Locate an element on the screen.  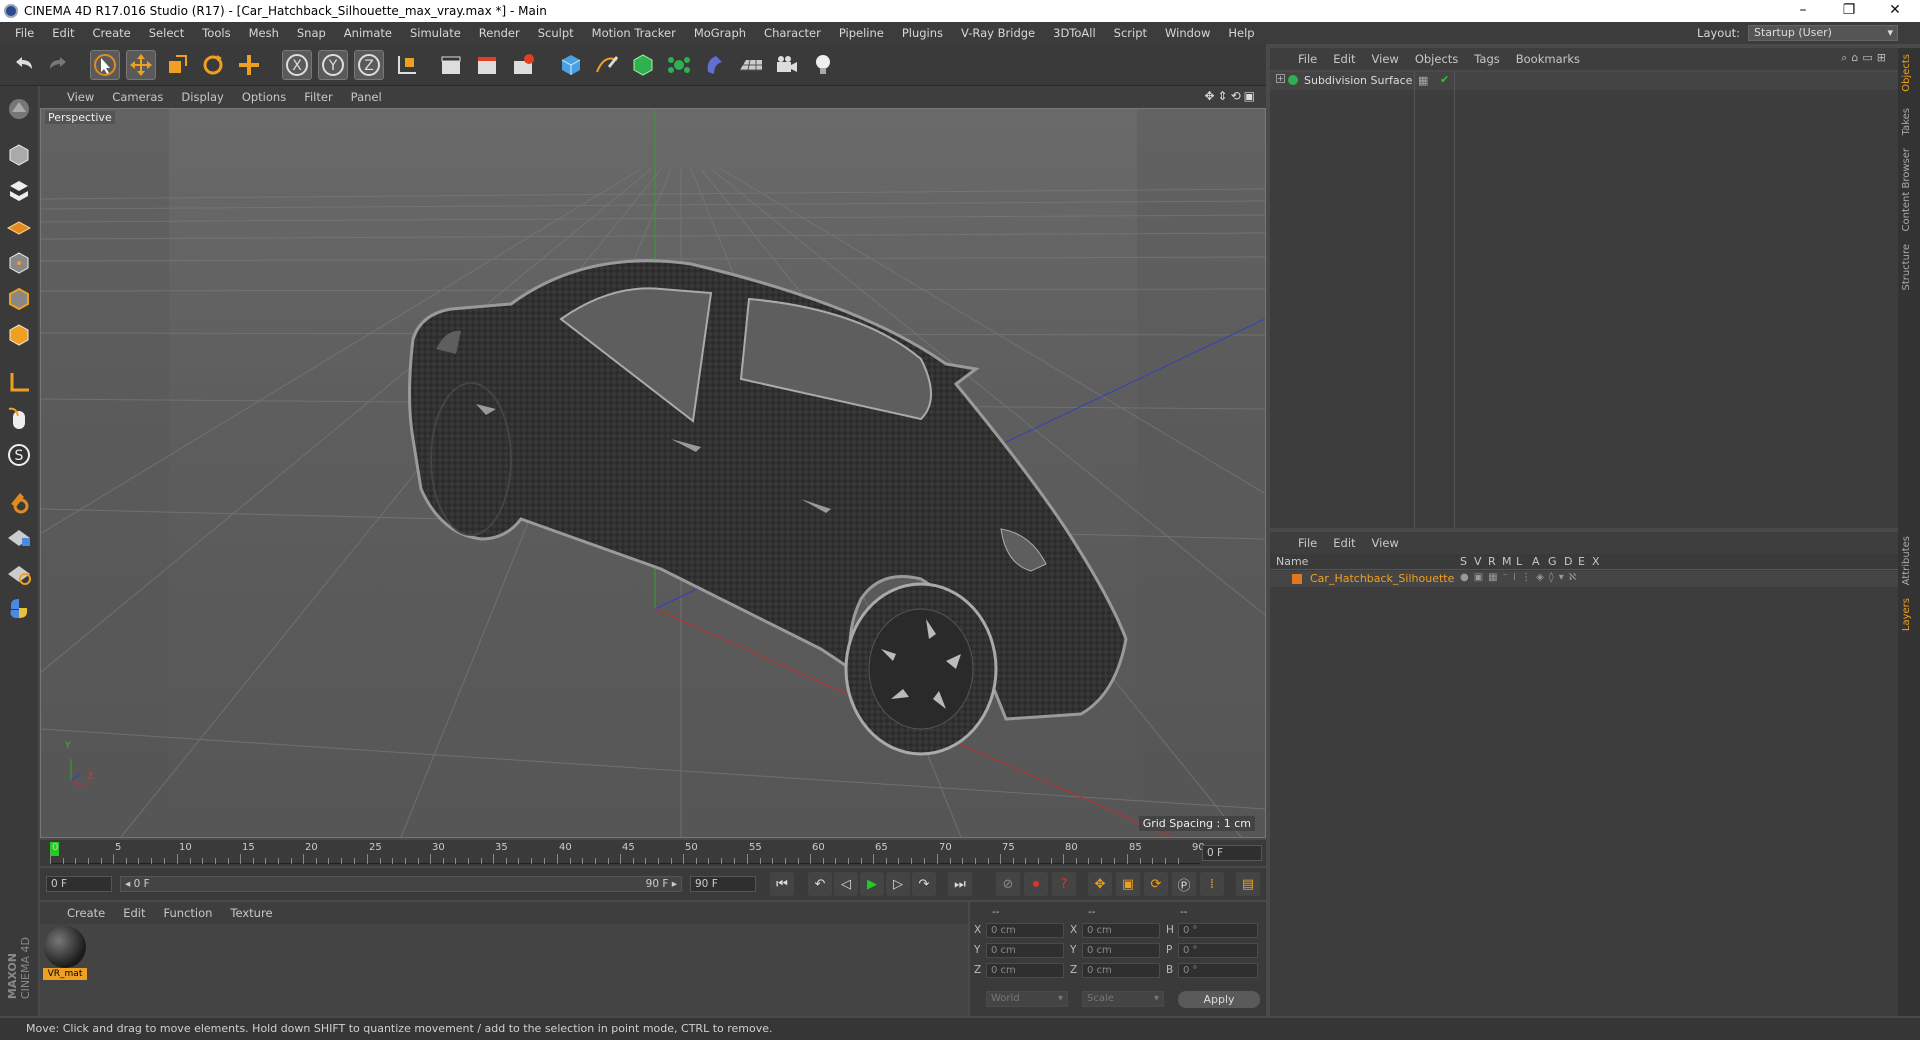
live-selection-tool is located at coordinates (105, 65).